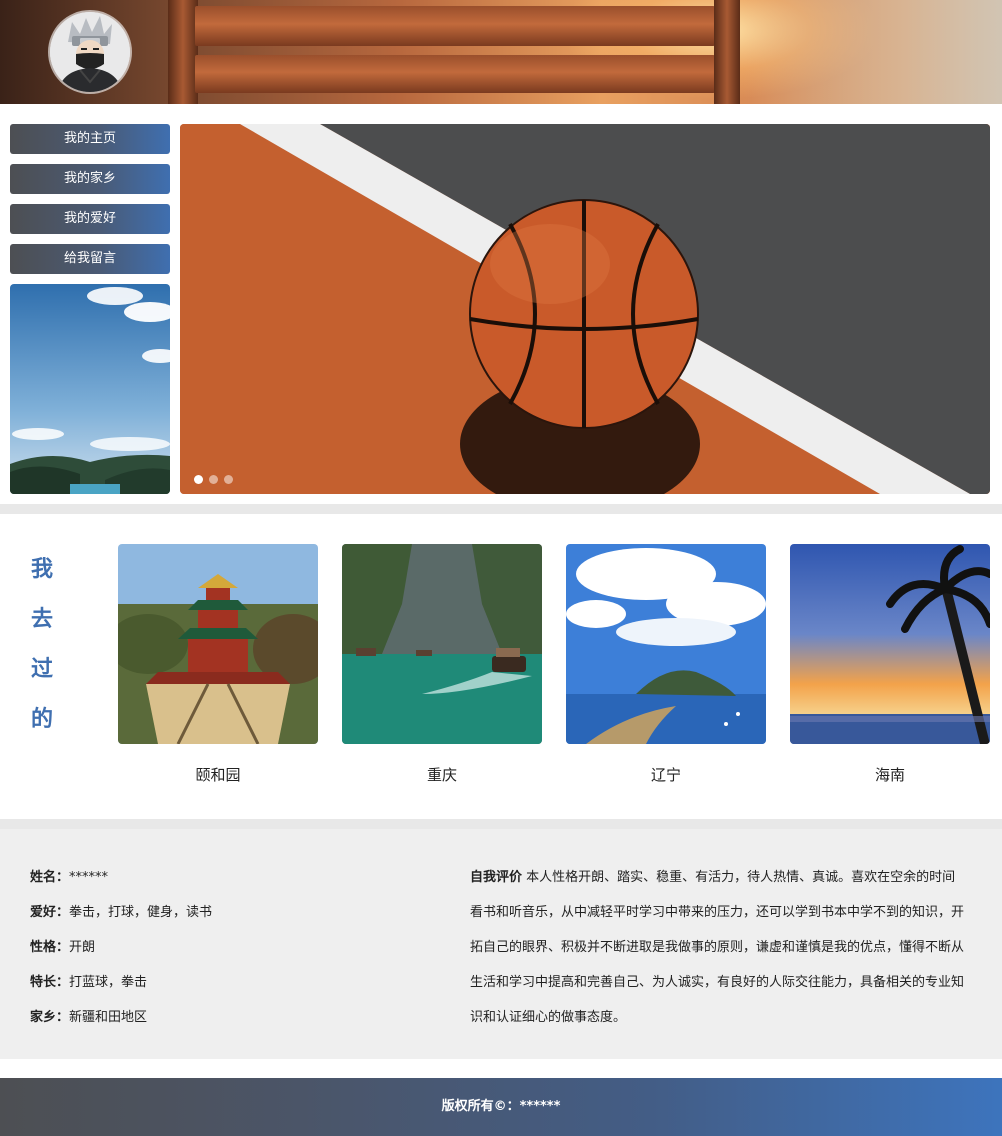 The width and height of the screenshot is (1002, 1136). I want to click on nav-item-hometown: 我的家乡, so click(90, 179).